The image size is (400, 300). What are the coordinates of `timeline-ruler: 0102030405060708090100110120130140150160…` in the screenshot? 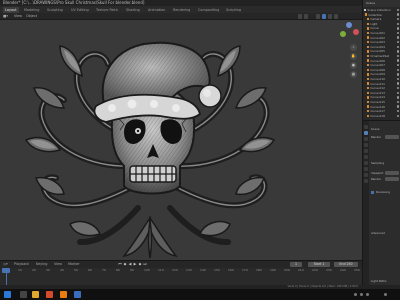 It's located at (181, 270).